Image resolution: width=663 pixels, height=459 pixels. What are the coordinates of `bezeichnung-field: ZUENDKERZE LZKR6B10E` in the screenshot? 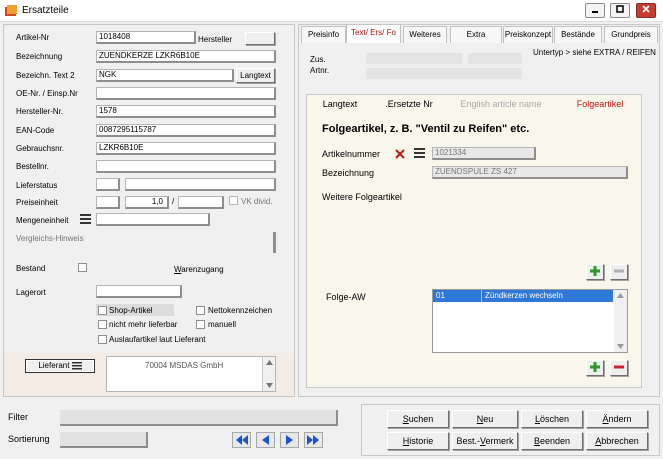 It's located at (186, 56).